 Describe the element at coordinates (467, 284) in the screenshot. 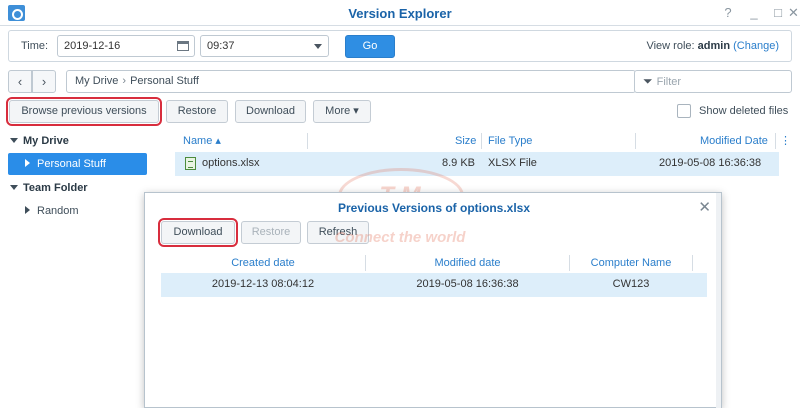

I see `version-modified-date: 2019-05-08 16:36:38` at that location.